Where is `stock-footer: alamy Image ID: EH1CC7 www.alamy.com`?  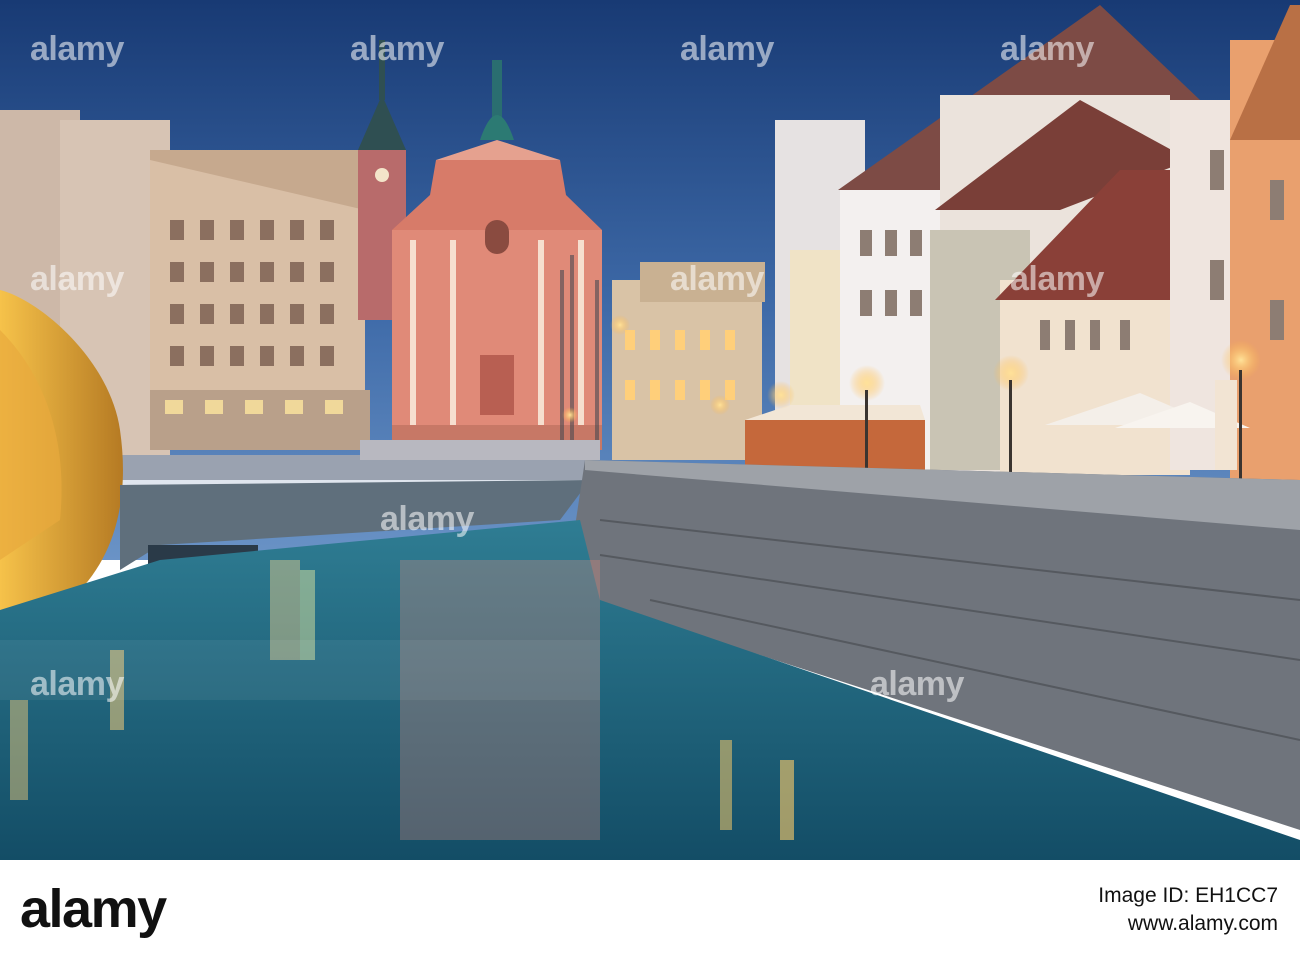
stock-footer: alamy Image ID: EH1CC7 www.alamy.com is located at coordinates (650, 908).